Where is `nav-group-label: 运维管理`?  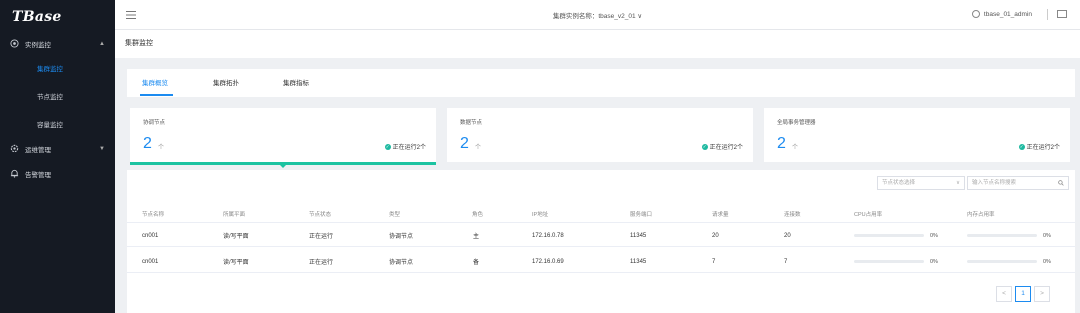
nav-group-label: 运维管理 is located at coordinates (38, 150).